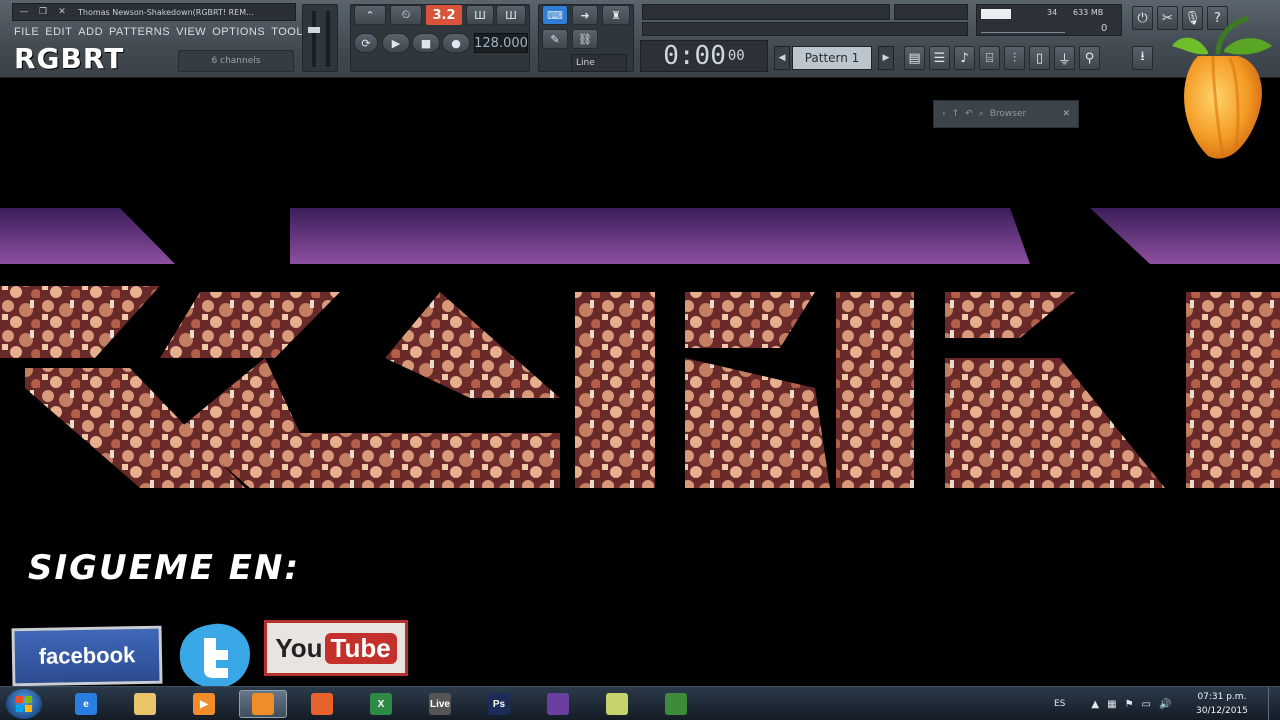 The image size is (1280, 720). I want to click on master-pitch-track, so click(328, 39).